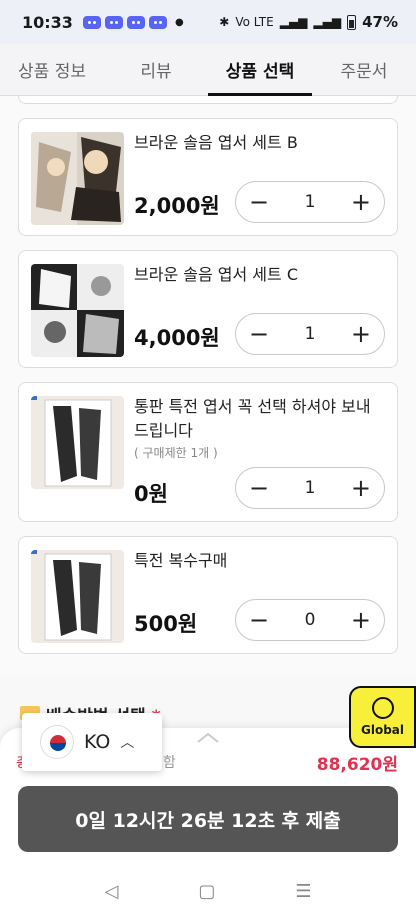  I want to click on korea-flag-icon, so click(57, 742).